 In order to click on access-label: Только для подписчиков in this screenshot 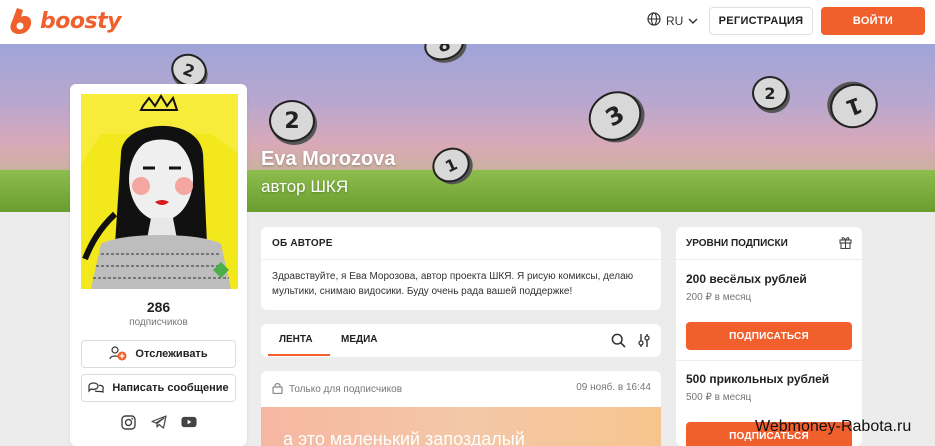, I will do `click(346, 389)`.